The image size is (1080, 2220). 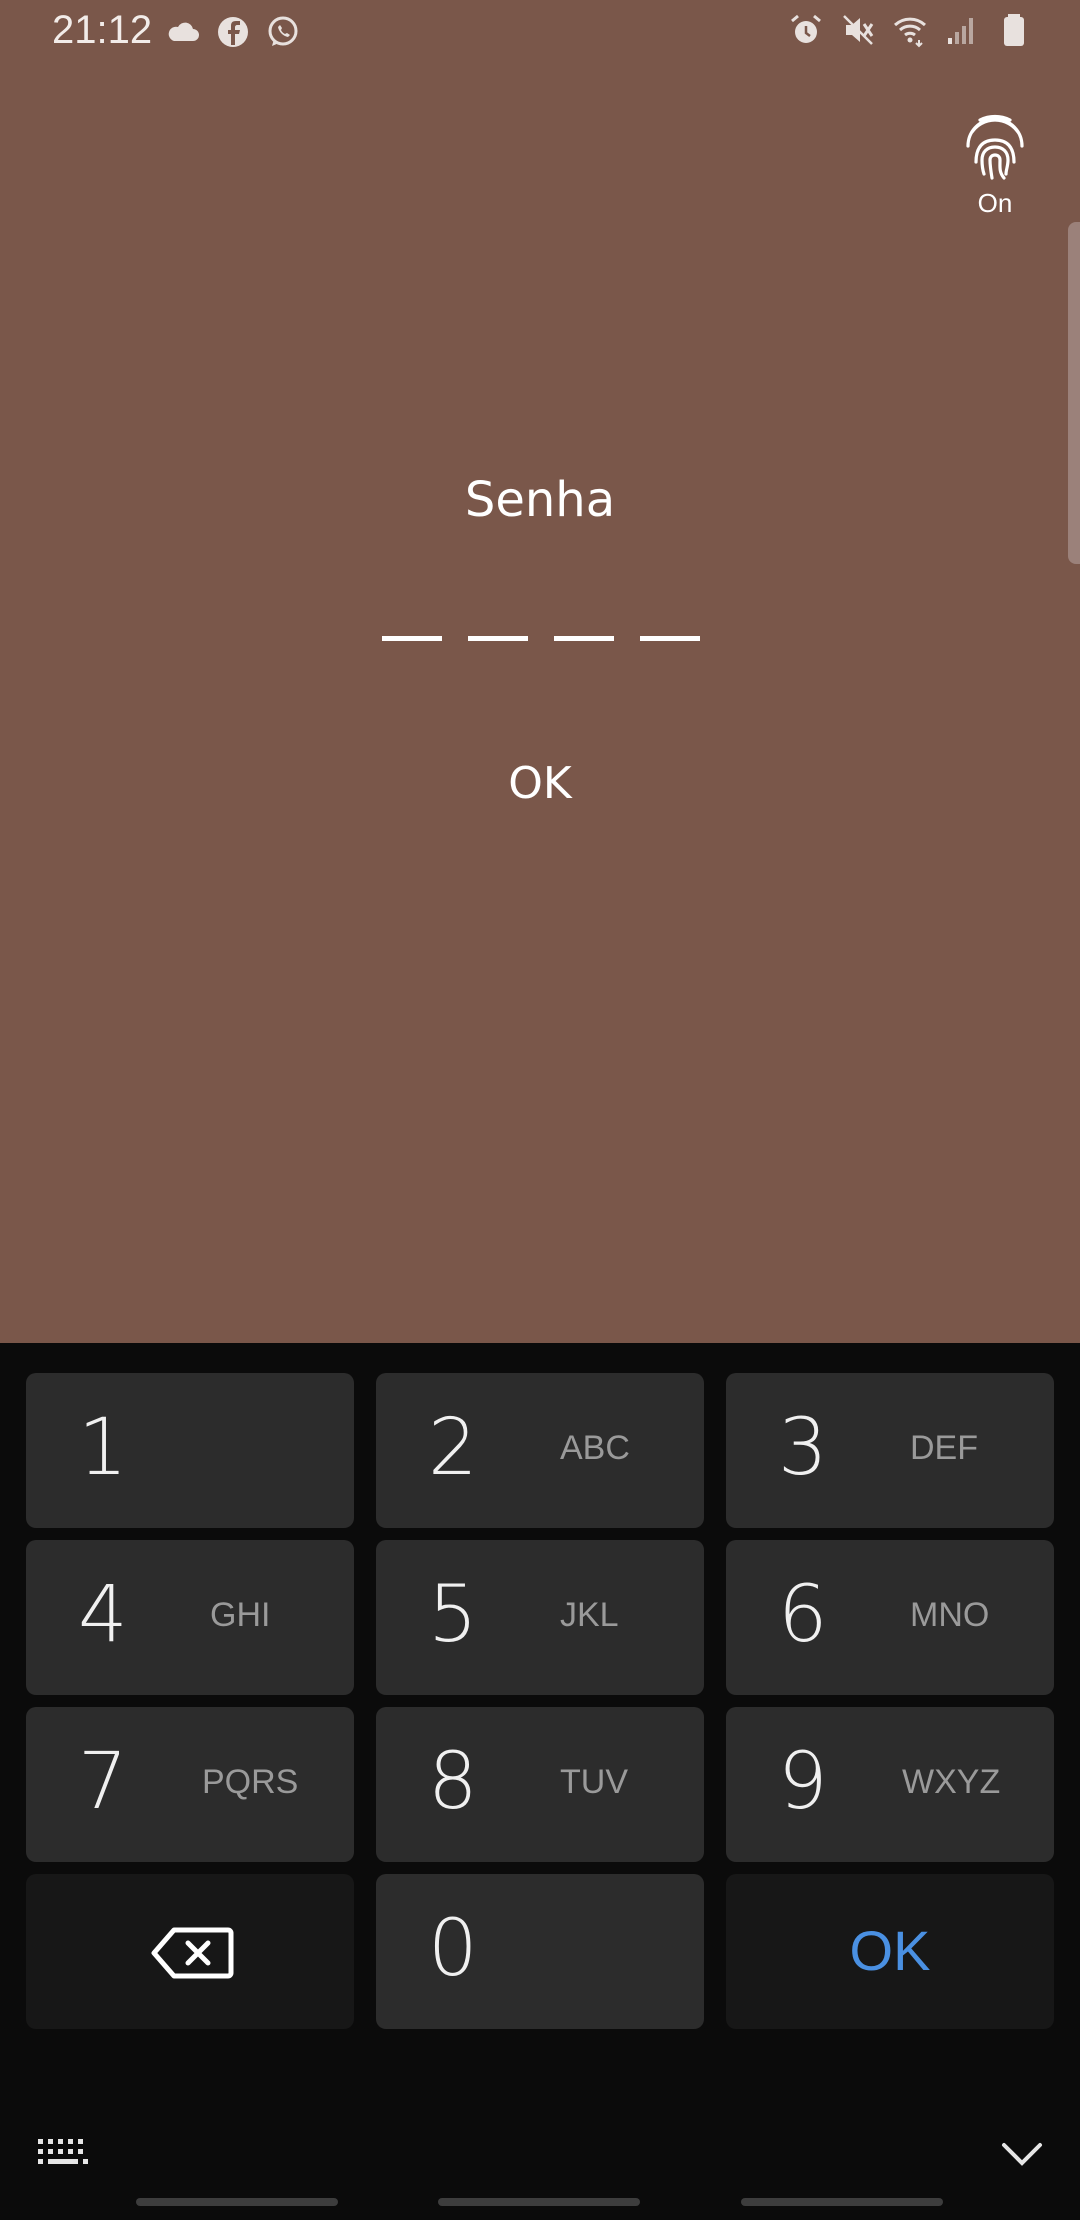 What do you see at coordinates (1014, 30) in the screenshot?
I see `battery-icon` at bounding box center [1014, 30].